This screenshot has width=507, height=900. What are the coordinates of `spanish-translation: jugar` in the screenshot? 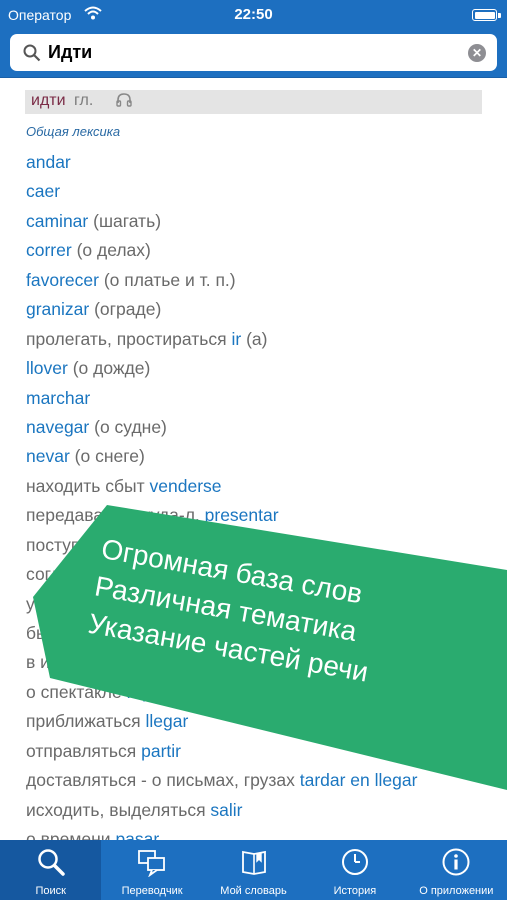 It's located at (100, 662).